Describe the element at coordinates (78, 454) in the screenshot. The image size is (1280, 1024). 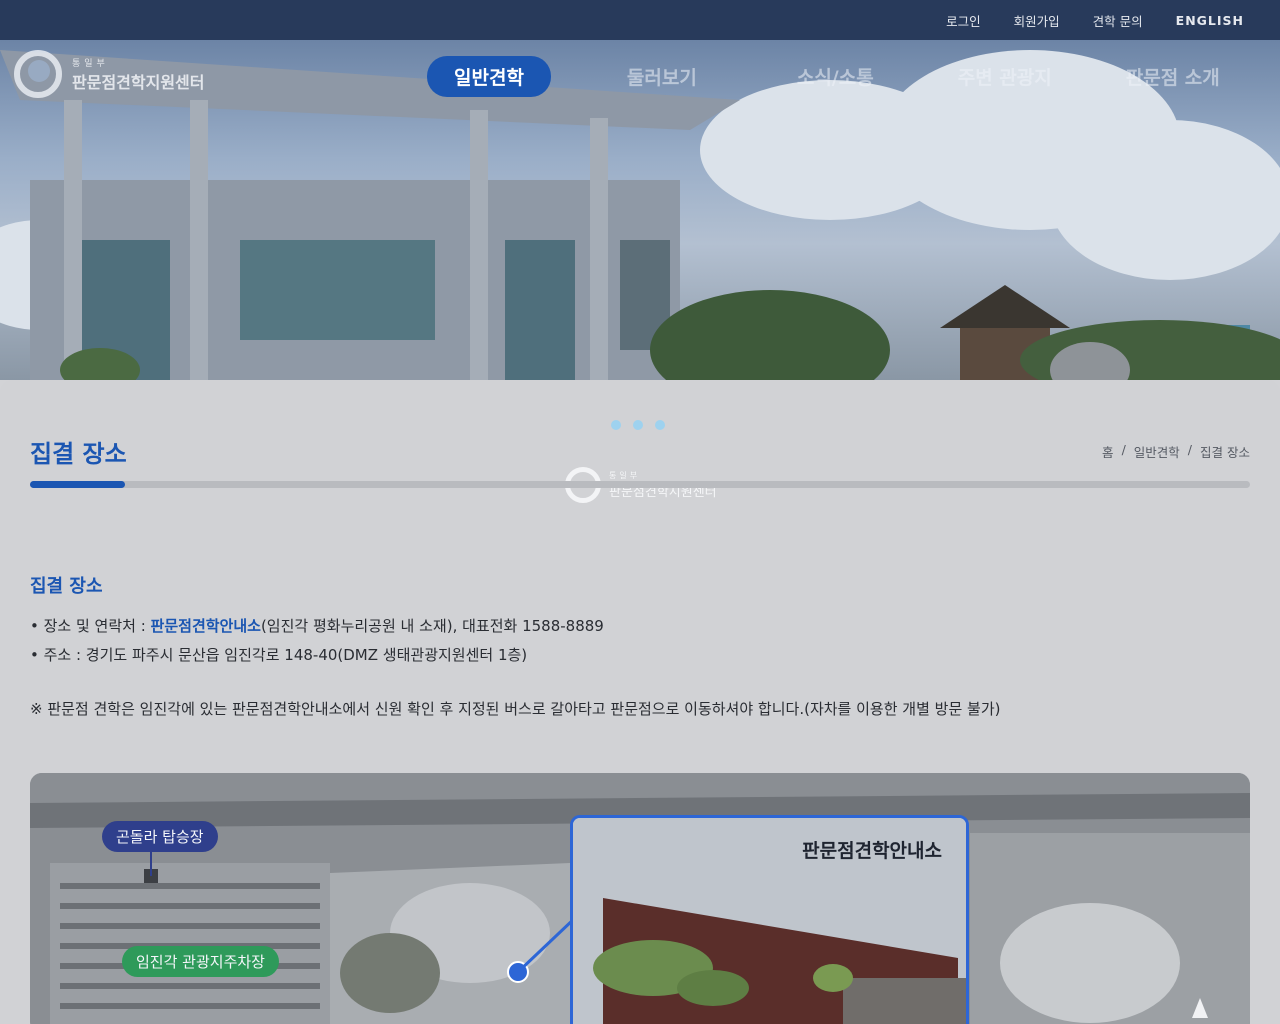
I see `page-title: 집결 장소` at that location.